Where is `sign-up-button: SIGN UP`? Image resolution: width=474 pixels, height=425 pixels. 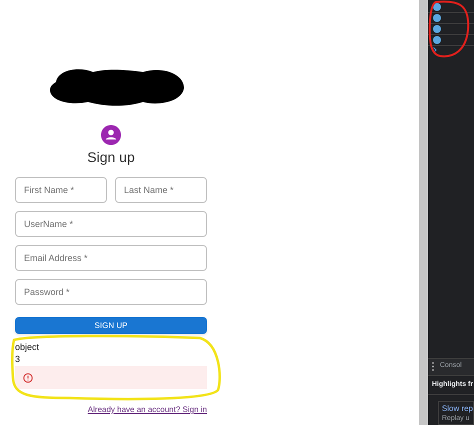 sign-up-button: SIGN UP is located at coordinates (111, 325).